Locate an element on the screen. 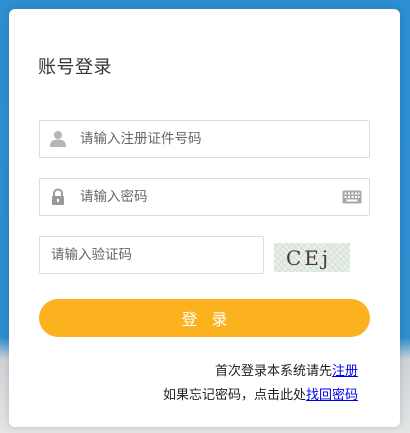  password-field-wrapper is located at coordinates (204, 197).